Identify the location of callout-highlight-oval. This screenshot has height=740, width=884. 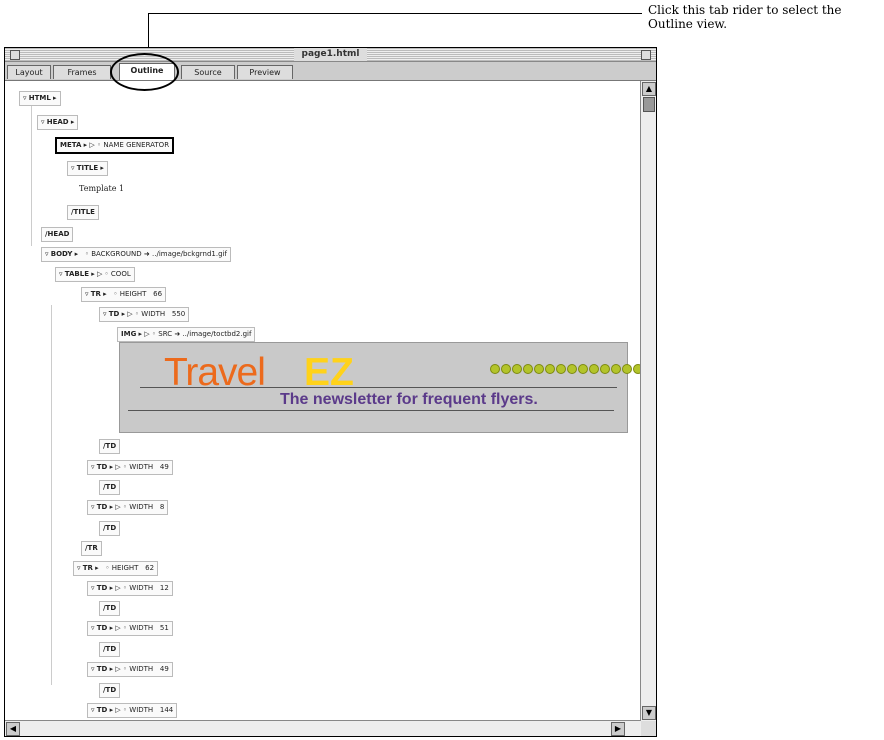
(144, 72).